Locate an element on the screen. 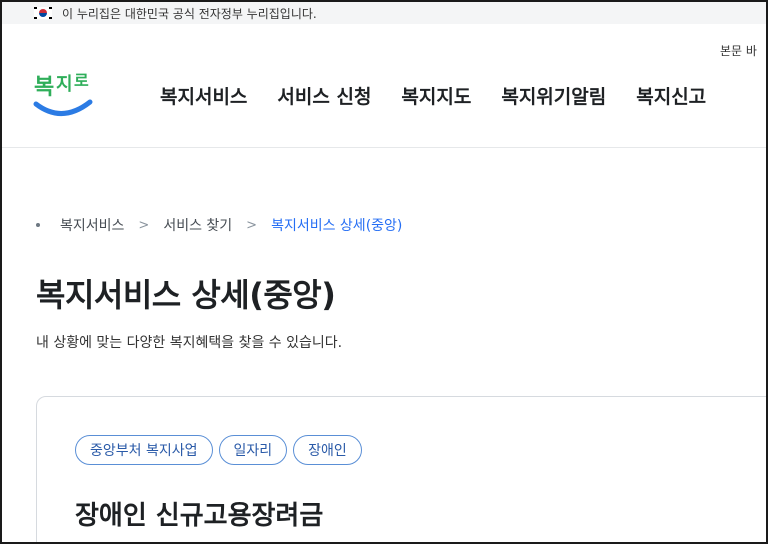  breadcrumb-home-icon is located at coordinates (38, 225).